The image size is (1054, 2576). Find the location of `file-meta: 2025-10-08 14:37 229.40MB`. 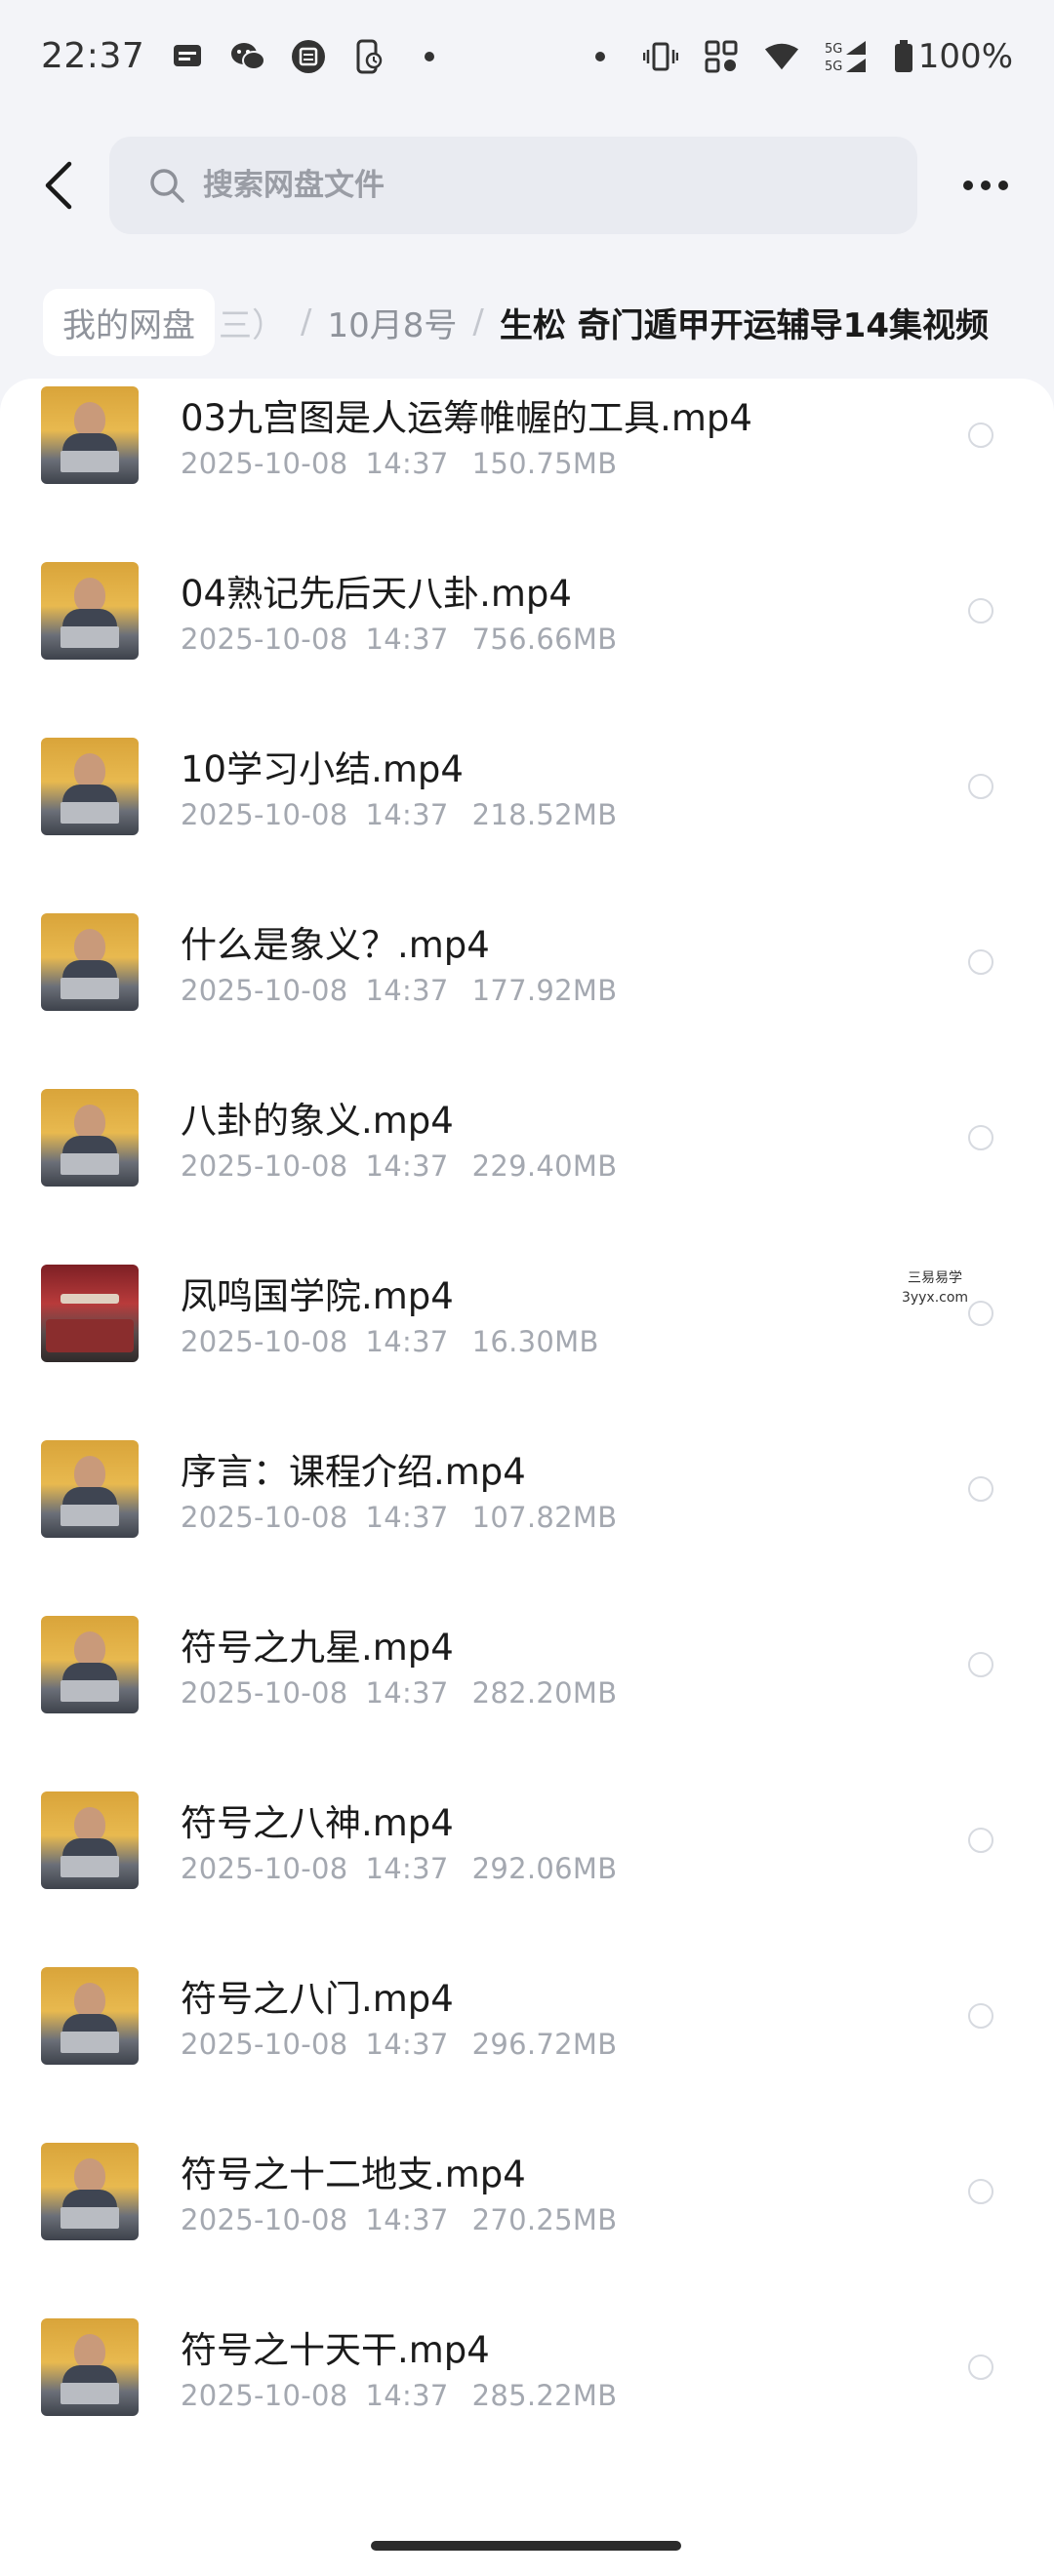

file-meta: 2025-10-08 14:37 229.40MB is located at coordinates (399, 1166).